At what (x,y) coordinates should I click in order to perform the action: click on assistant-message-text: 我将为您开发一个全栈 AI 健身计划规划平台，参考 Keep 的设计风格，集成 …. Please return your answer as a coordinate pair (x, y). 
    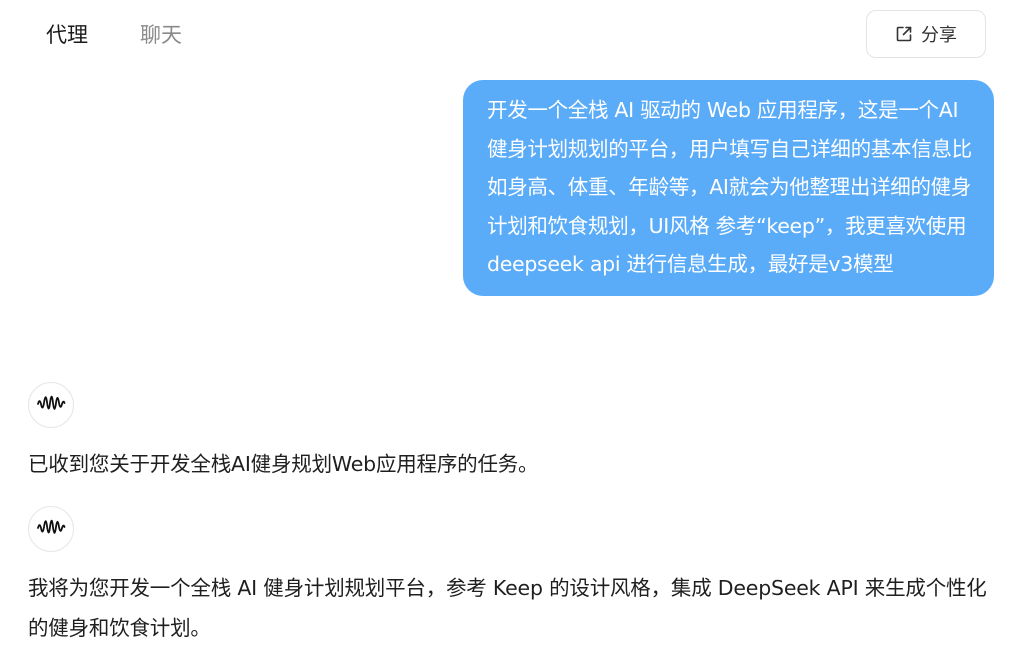
    Looking at the image, I should click on (507, 608).